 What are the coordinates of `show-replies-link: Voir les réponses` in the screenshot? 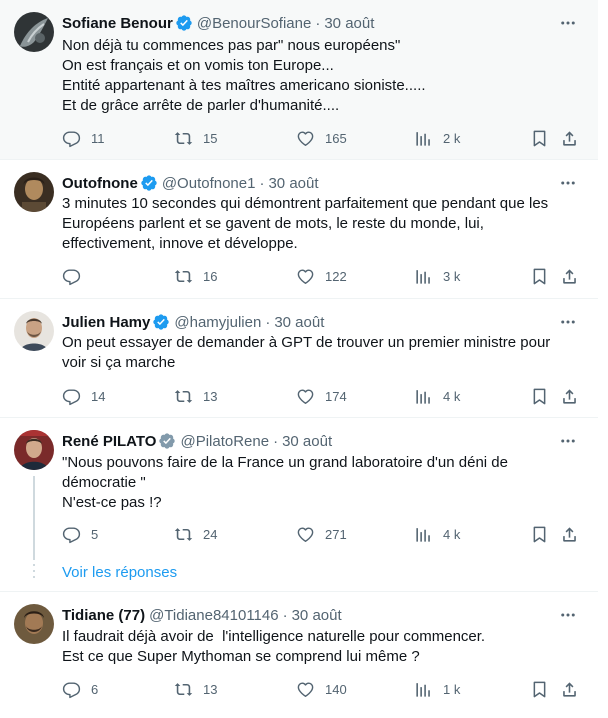 It's located at (119, 572).